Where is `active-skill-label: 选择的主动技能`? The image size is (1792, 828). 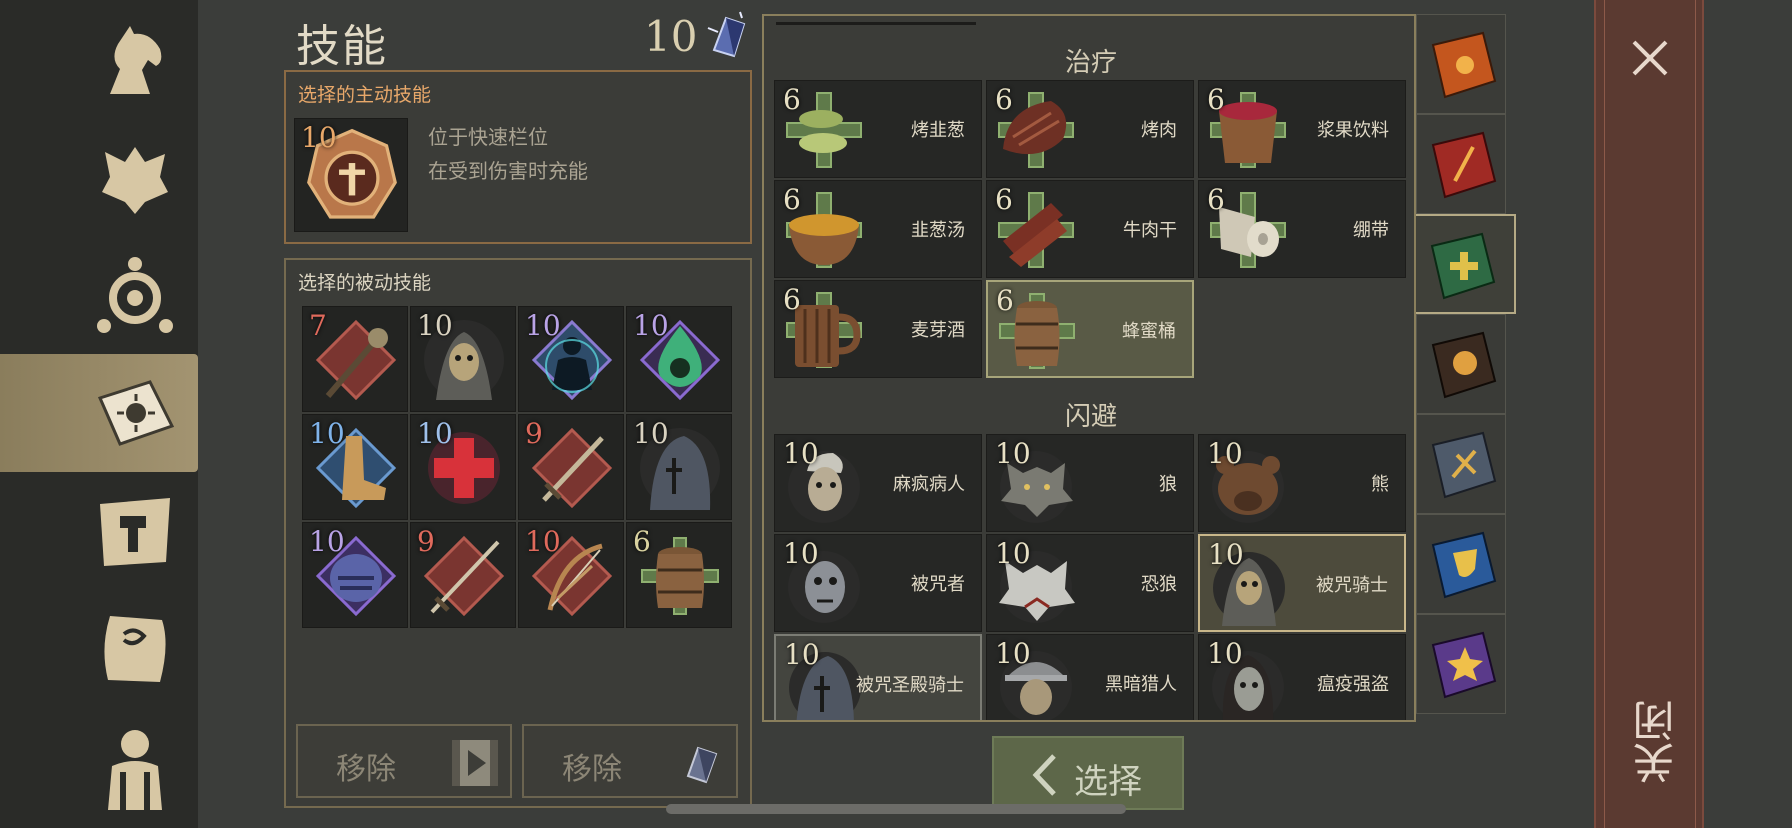 active-skill-label: 选择的主动技能 is located at coordinates (365, 95).